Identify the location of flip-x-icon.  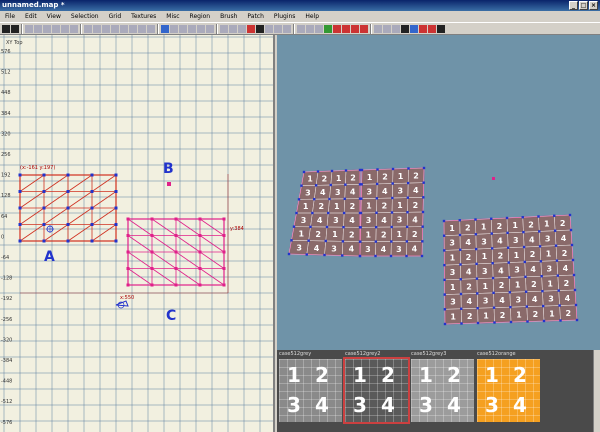
(29, 28).